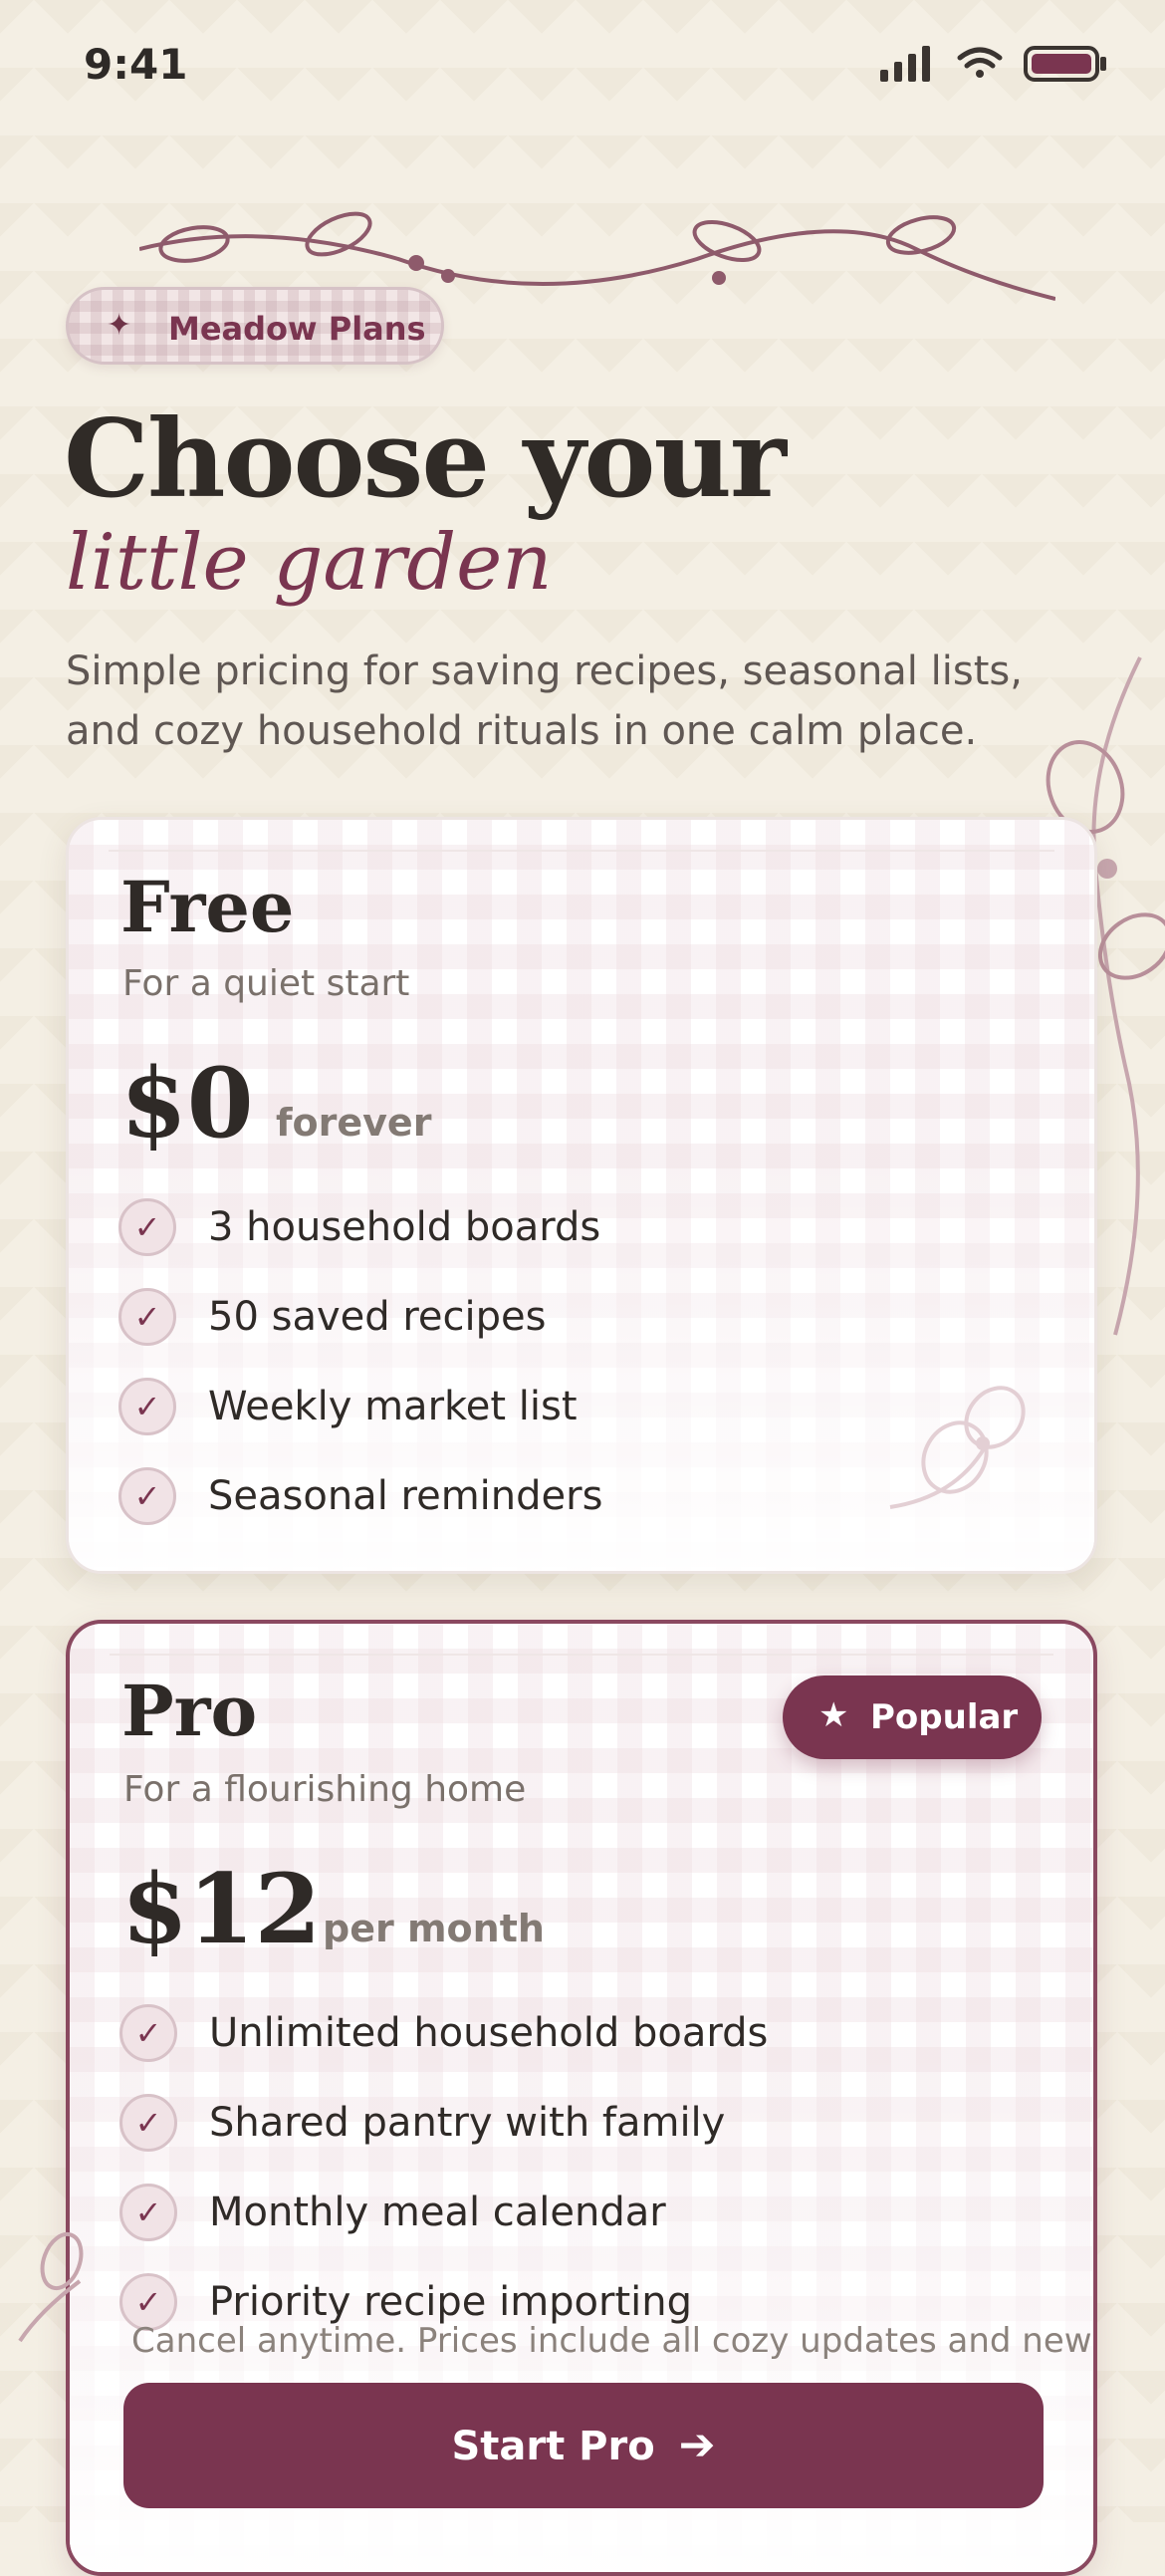 This screenshot has height=2576, width=1165. What do you see at coordinates (189, 1711) in the screenshot?
I see `plan-name: Pro` at bounding box center [189, 1711].